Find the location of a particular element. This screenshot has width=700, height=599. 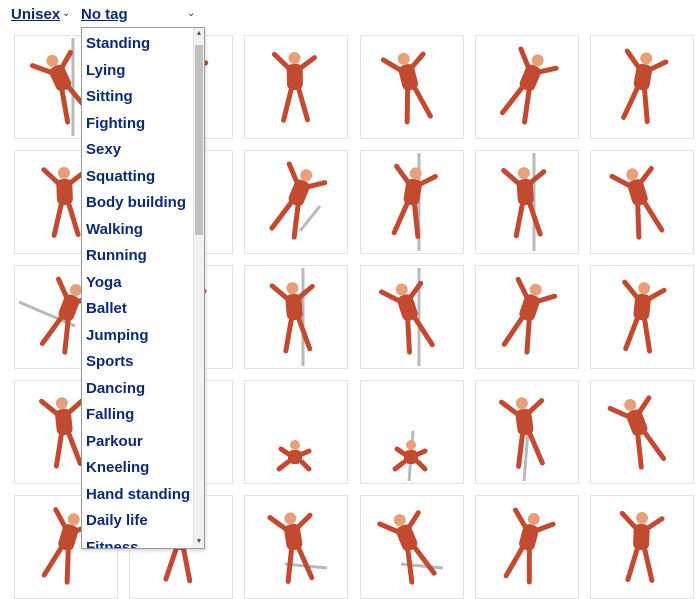

tag-option: Standing is located at coordinates (138, 44).